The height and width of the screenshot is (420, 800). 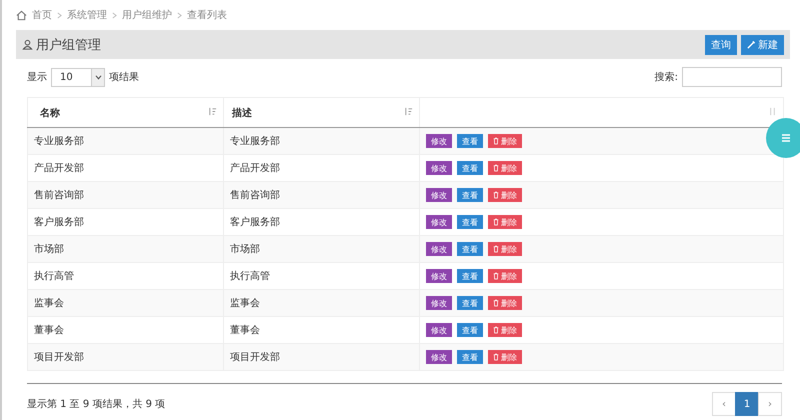 I want to click on menu-button, so click(x=783, y=138).